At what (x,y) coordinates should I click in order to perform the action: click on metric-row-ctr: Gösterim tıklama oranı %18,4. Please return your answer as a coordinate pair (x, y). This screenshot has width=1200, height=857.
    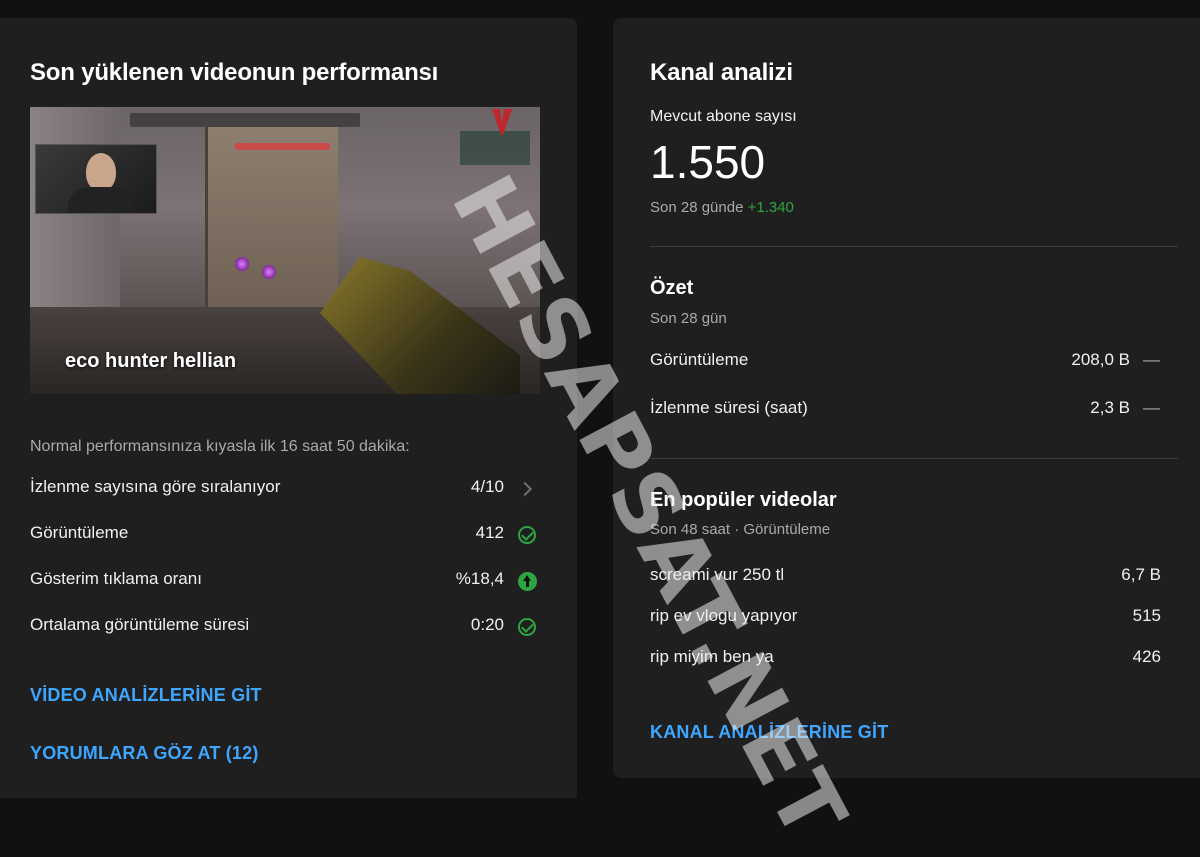
    Looking at the image, I should click on (285, 581).